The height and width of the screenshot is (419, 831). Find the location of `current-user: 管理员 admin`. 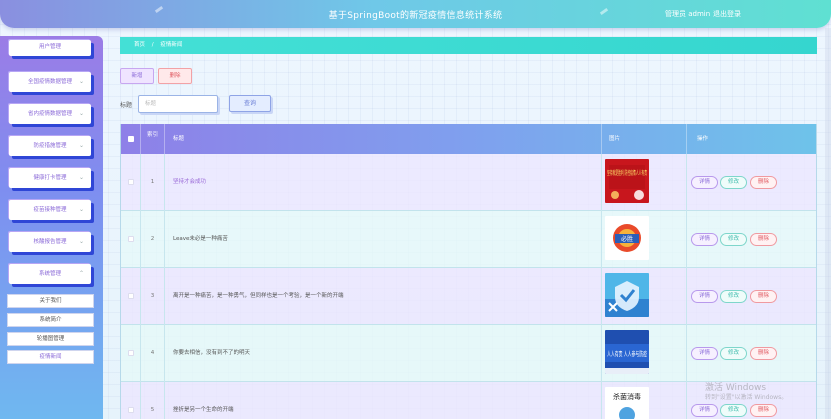

current-user: 管理员 admin is located at coordinates (688, 14).